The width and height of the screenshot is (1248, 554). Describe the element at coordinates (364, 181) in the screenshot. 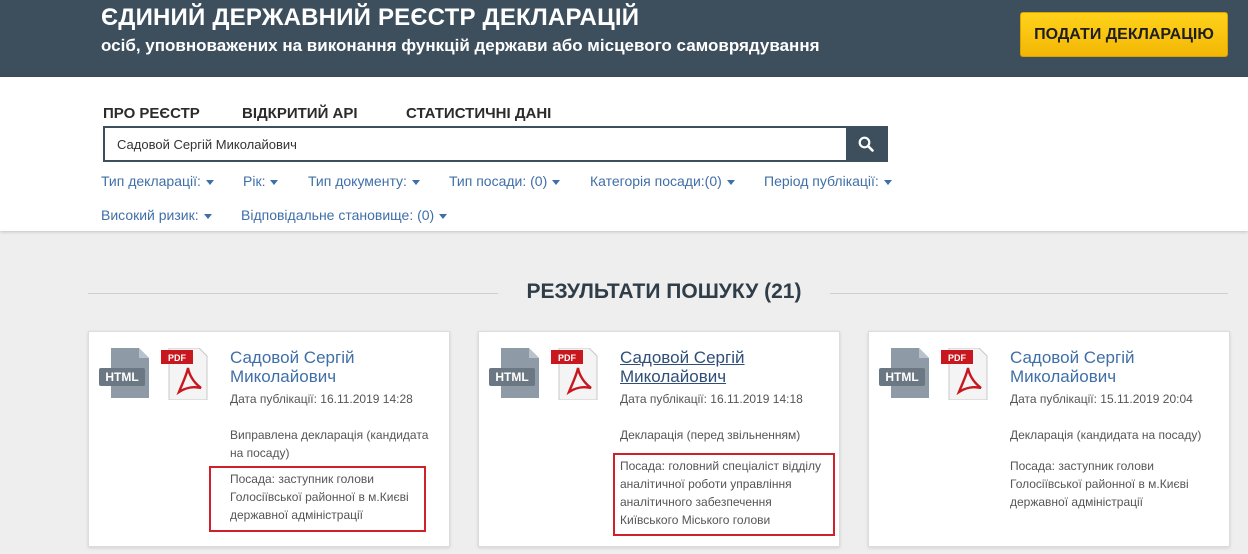

I see `filter-document-type: Тип документу:` at that location.